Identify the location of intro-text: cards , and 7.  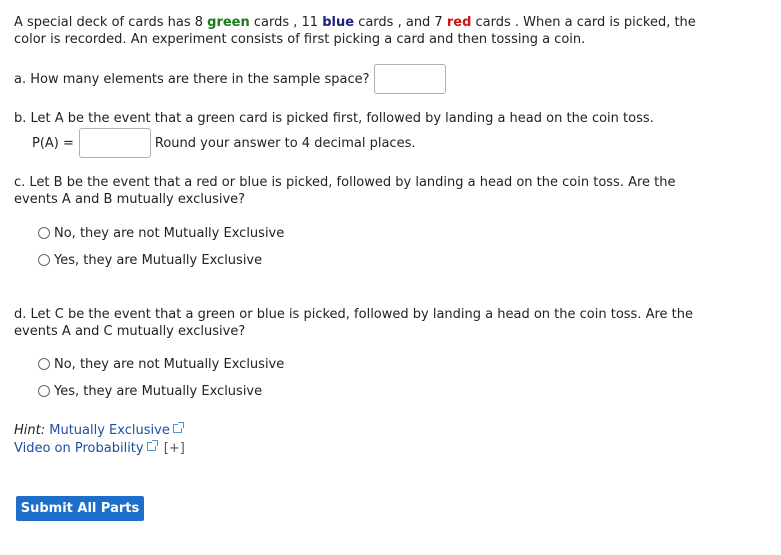
(400, 22).